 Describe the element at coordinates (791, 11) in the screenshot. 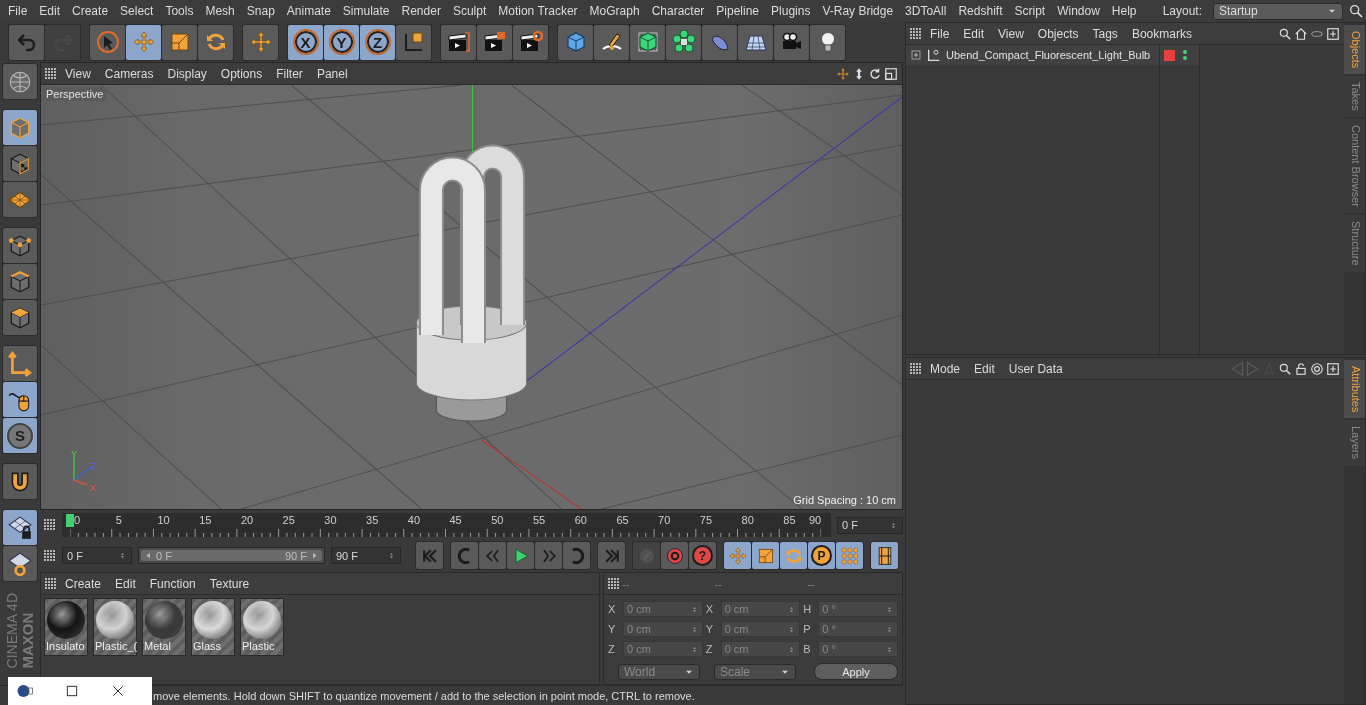

I see `menu-item: Plugins` at that location.